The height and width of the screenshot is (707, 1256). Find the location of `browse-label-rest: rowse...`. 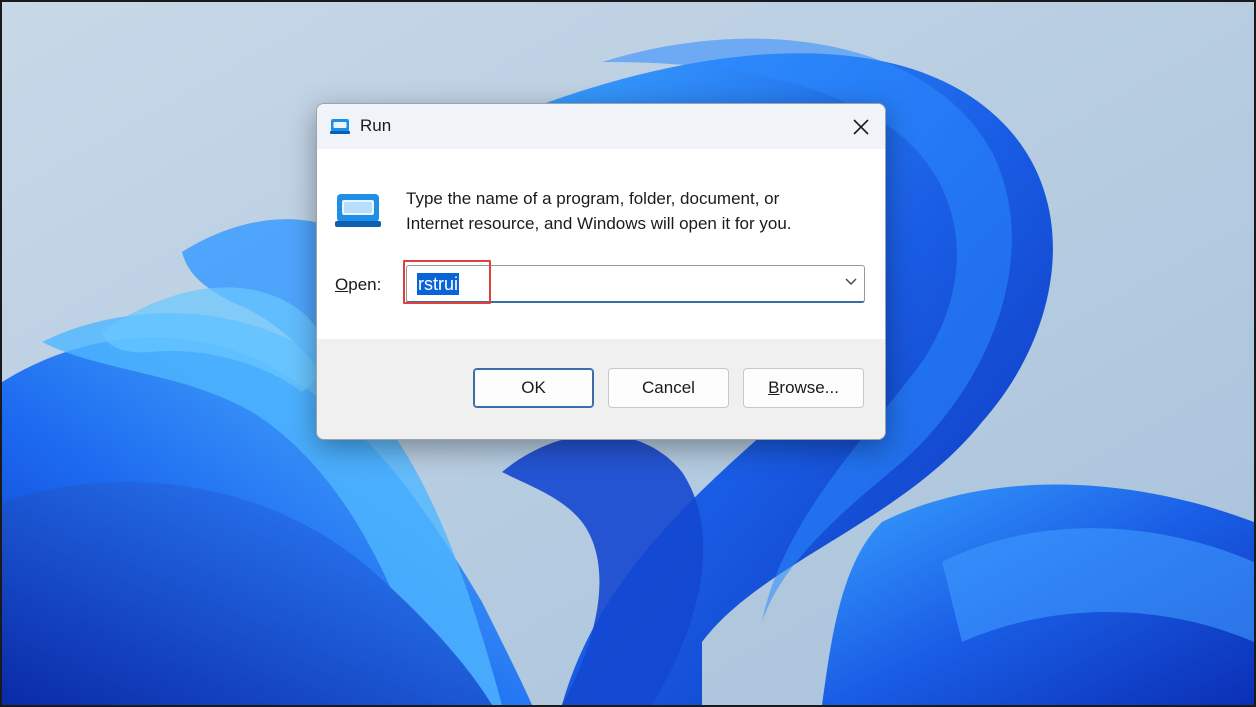

browse-label-rest: rowse... is located at coordinates (809, 387).